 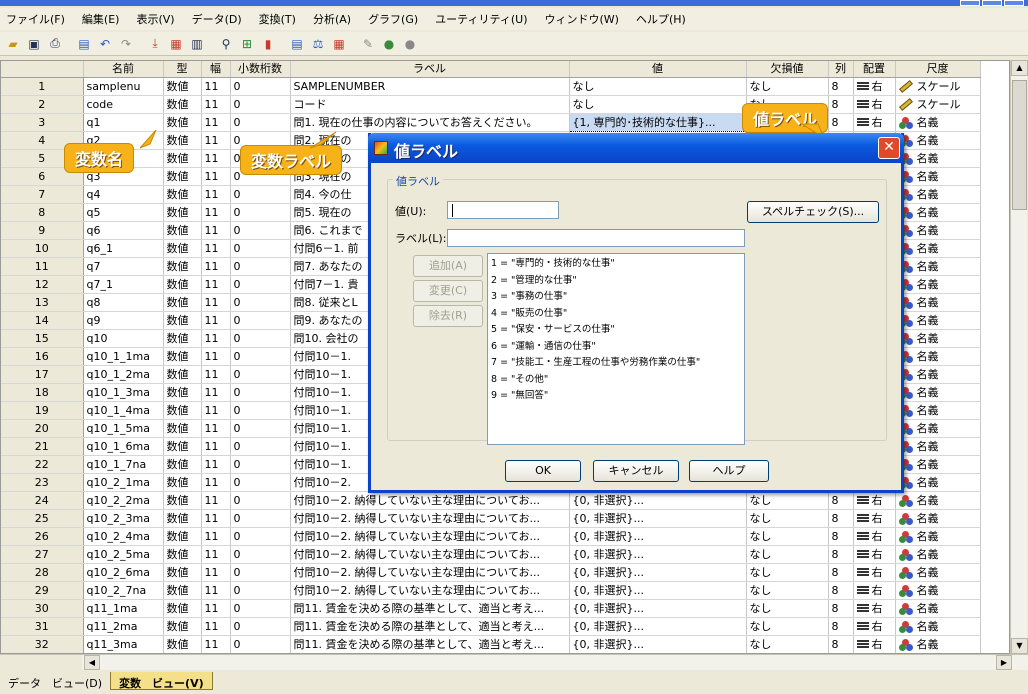 What do you see at coordinates (277, 19) in the screenshot?
I see `menu-transform: 変換(T)` at bounding box center [277, 19].